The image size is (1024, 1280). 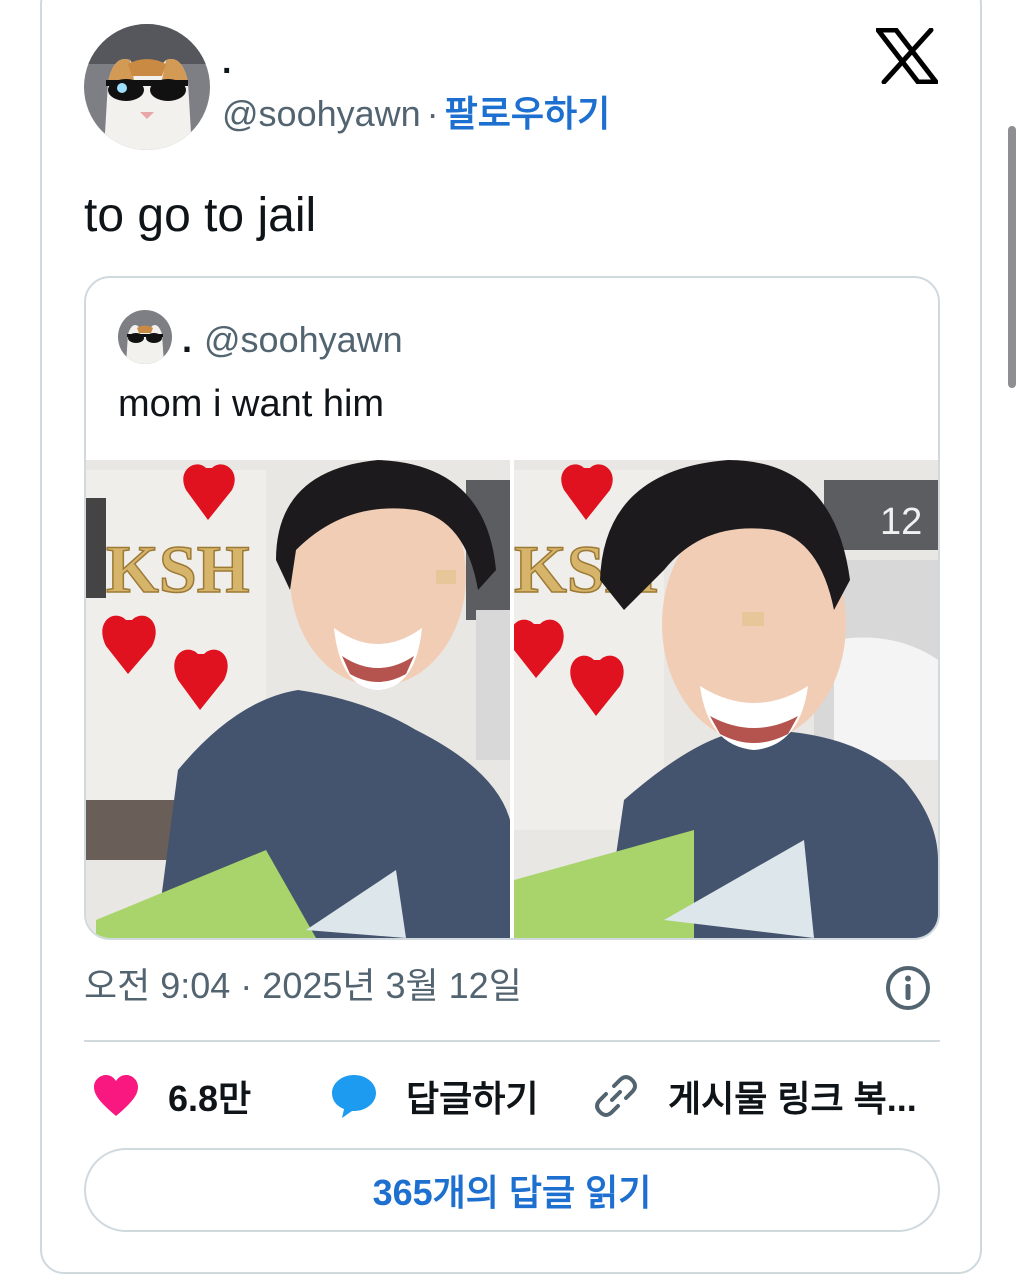 I want to click on reply-button: 답글하기, so click(x=434, y=1096).